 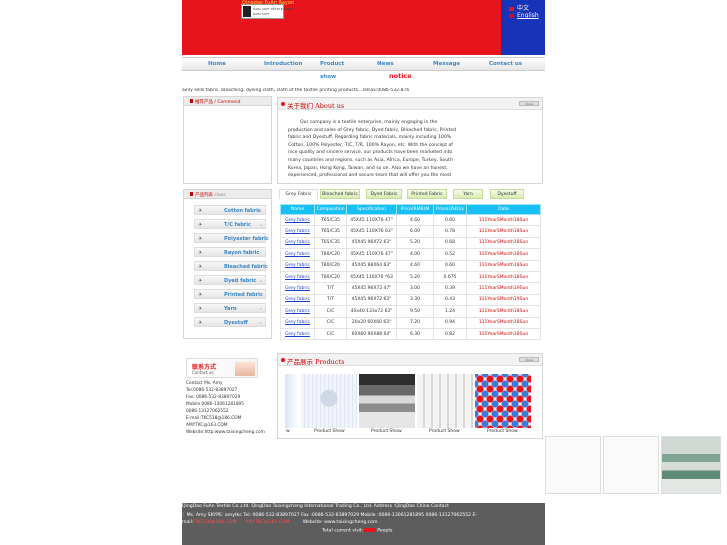 What do you see at coordinates (230, 210) in the screenshot?
I see `category-cotton-fabric: ✈ Cotton fabric»` at bounding box center [230, 210].